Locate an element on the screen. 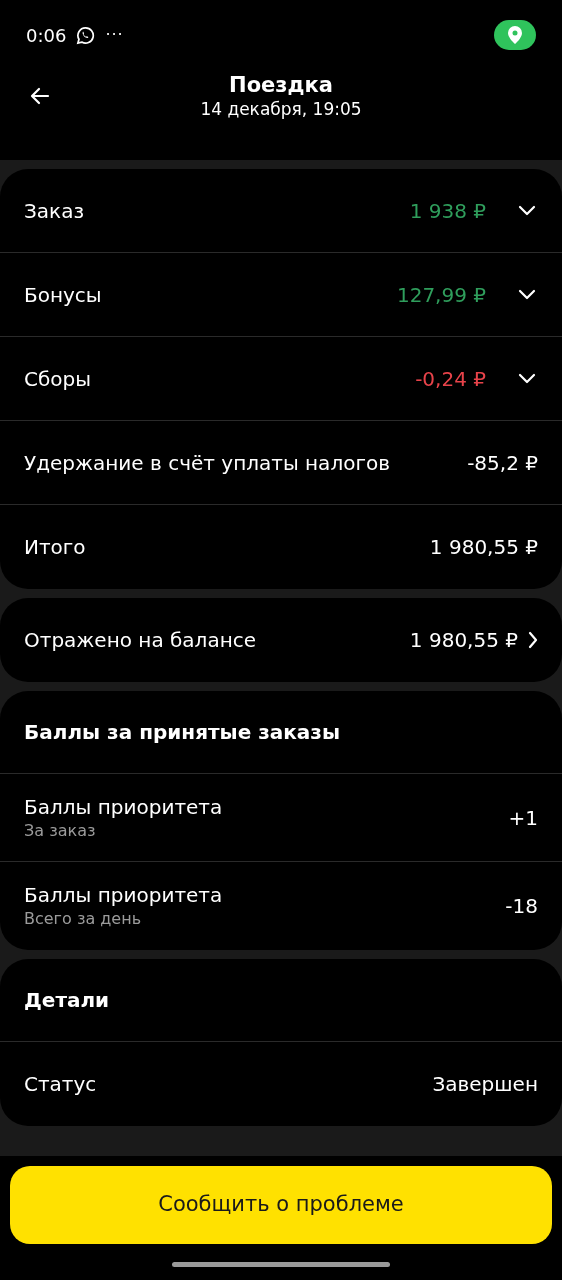 This screenshot has height=1280, width=562. row-label: Итого is located at coordinates (55, 547).